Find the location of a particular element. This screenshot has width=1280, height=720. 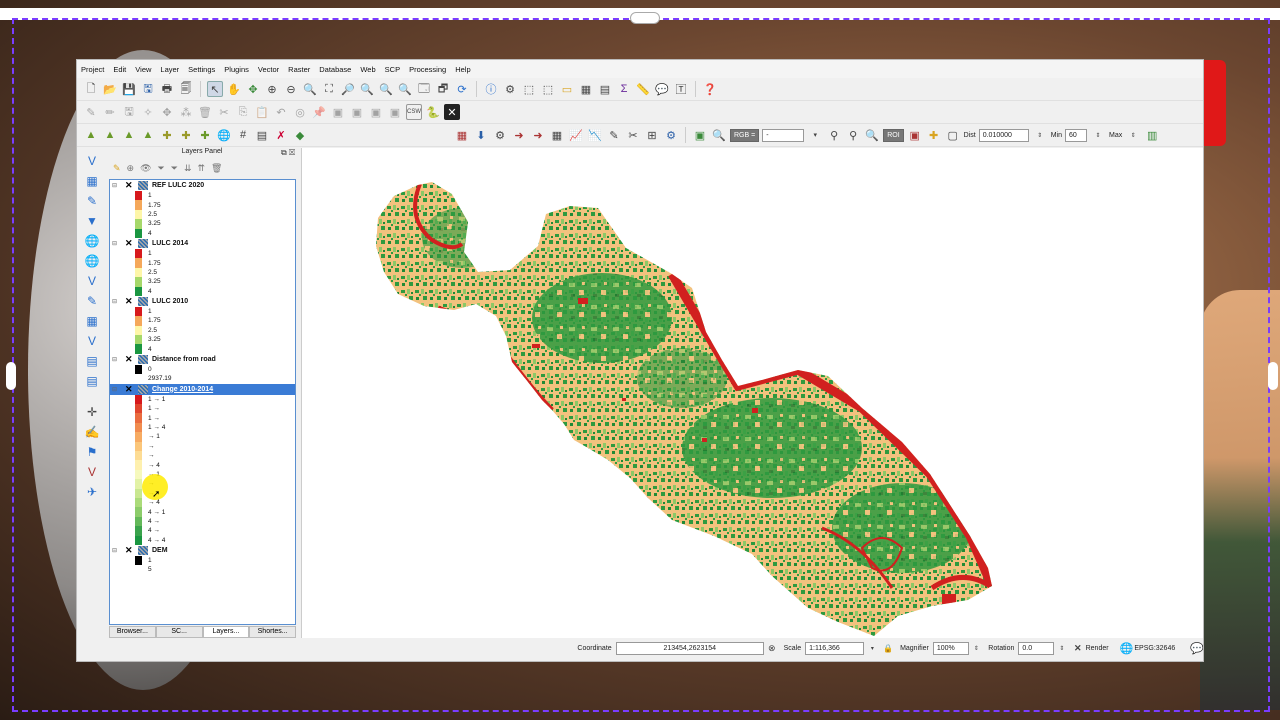

panel-close-icon: ☒ is located at coordinates (292, 152).